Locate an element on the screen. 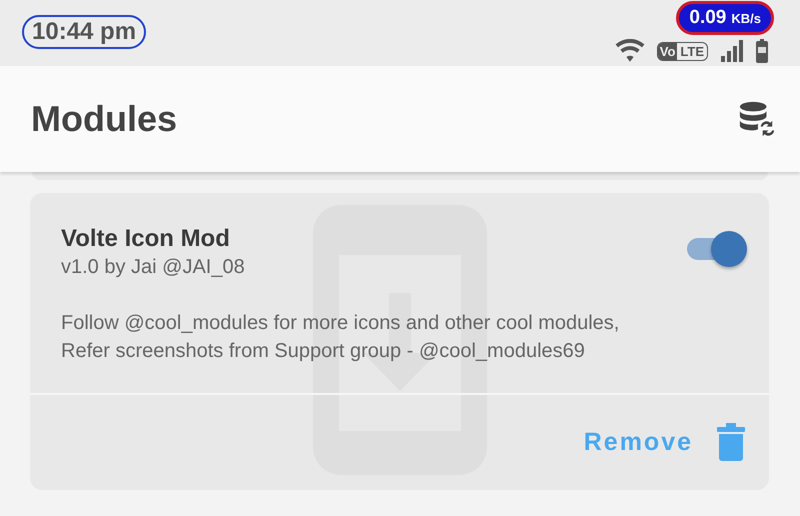 The height and width of the screenshot is (516, 800). battery-icon is located at coordinates (762, 51).